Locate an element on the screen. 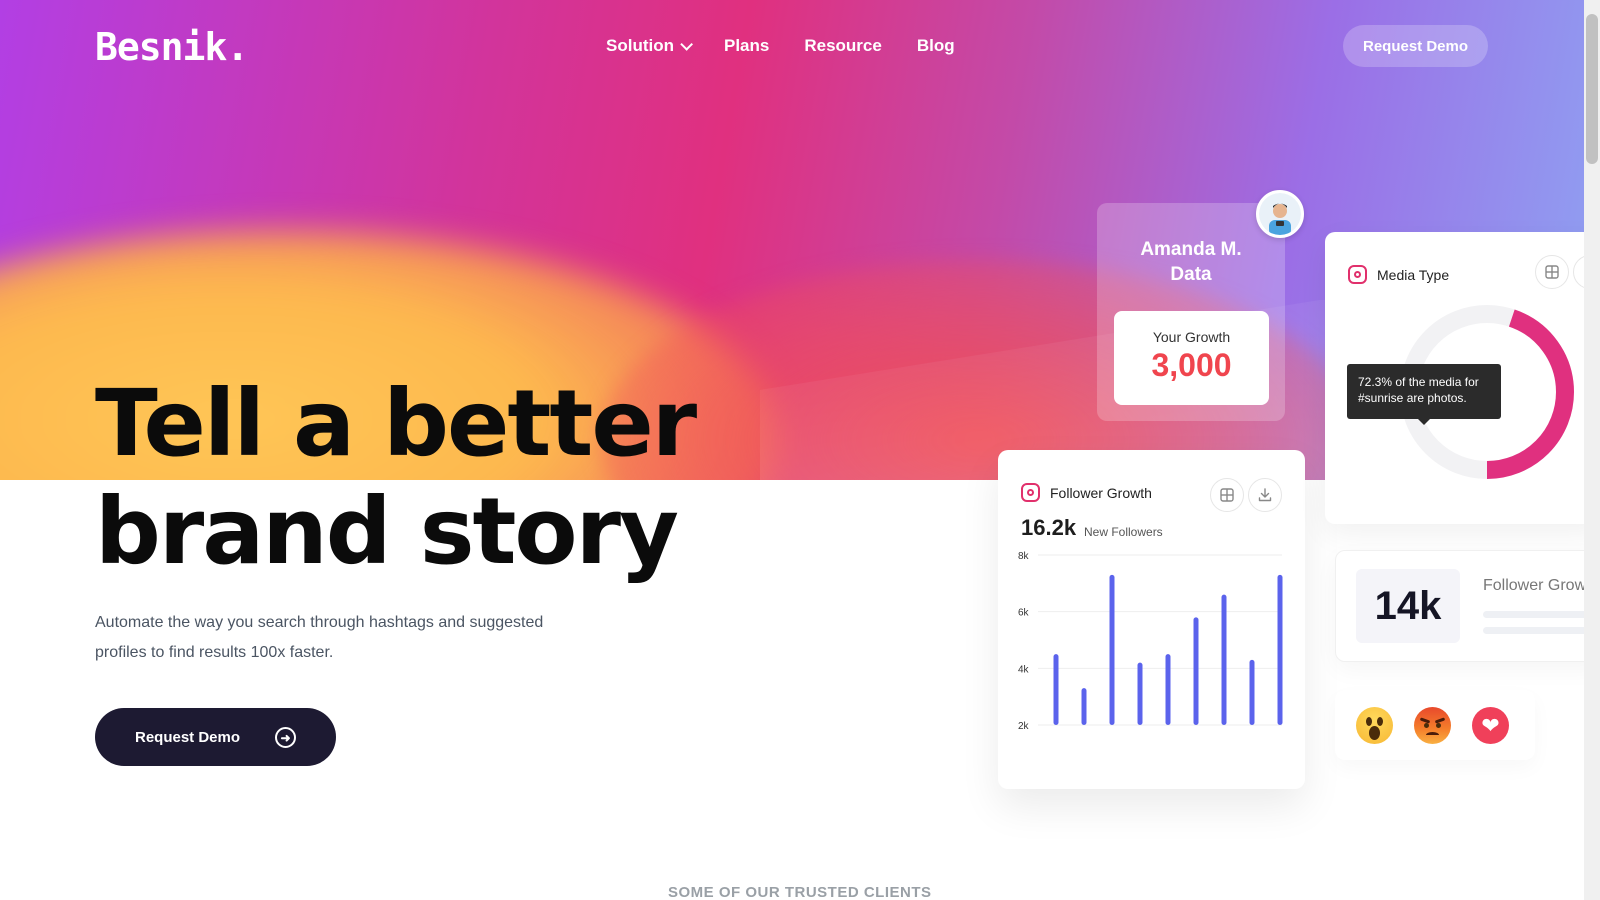  hero-title: Tell a better brand story is located at coordinates (455, 478).